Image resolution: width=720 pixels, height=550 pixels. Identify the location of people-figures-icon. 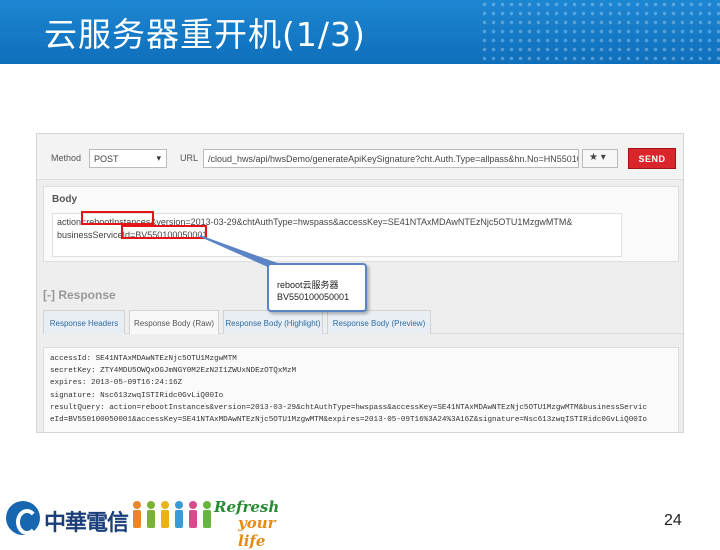
(172, 514).